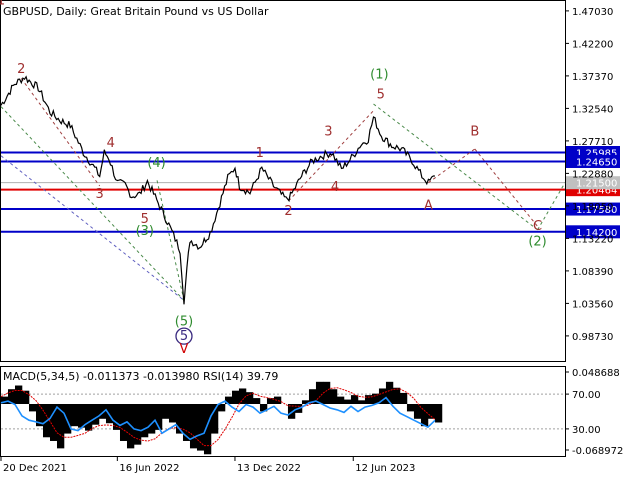 The height and width of the screenshot is (484, 640). Describe the element at coordinates (597, 451) in the screenshot. I see `indicator-tick-label: -0.068972` at that location.